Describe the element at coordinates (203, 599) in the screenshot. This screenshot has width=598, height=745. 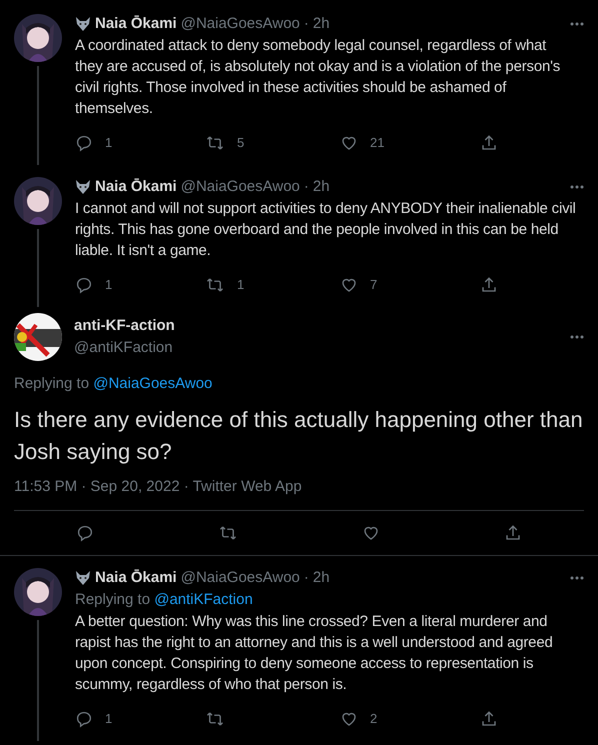
I see `mention-link: @antiKFaction` at that location.